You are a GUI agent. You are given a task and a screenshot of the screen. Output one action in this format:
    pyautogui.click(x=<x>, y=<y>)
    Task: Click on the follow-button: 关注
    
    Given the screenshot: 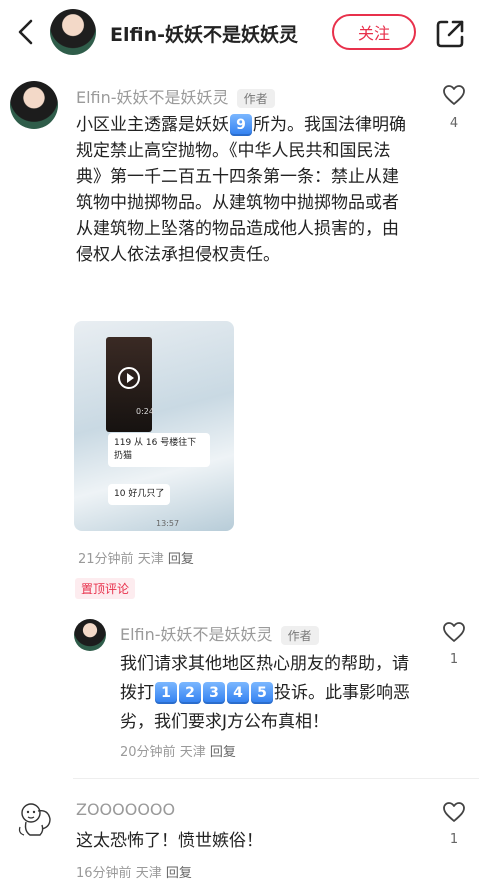 What is the action you would take?
    pyautogui.click(x=374, y=32)
    